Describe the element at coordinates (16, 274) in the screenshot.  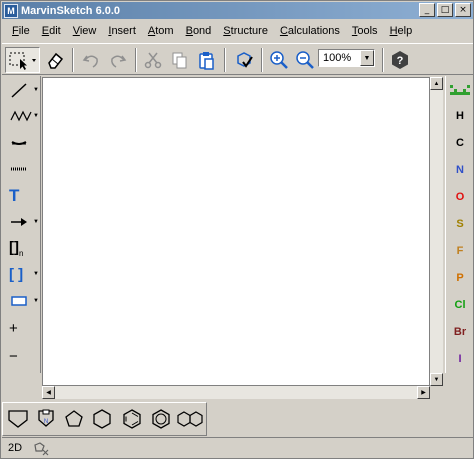
I see `bracket-icon: [ ]` at that location.